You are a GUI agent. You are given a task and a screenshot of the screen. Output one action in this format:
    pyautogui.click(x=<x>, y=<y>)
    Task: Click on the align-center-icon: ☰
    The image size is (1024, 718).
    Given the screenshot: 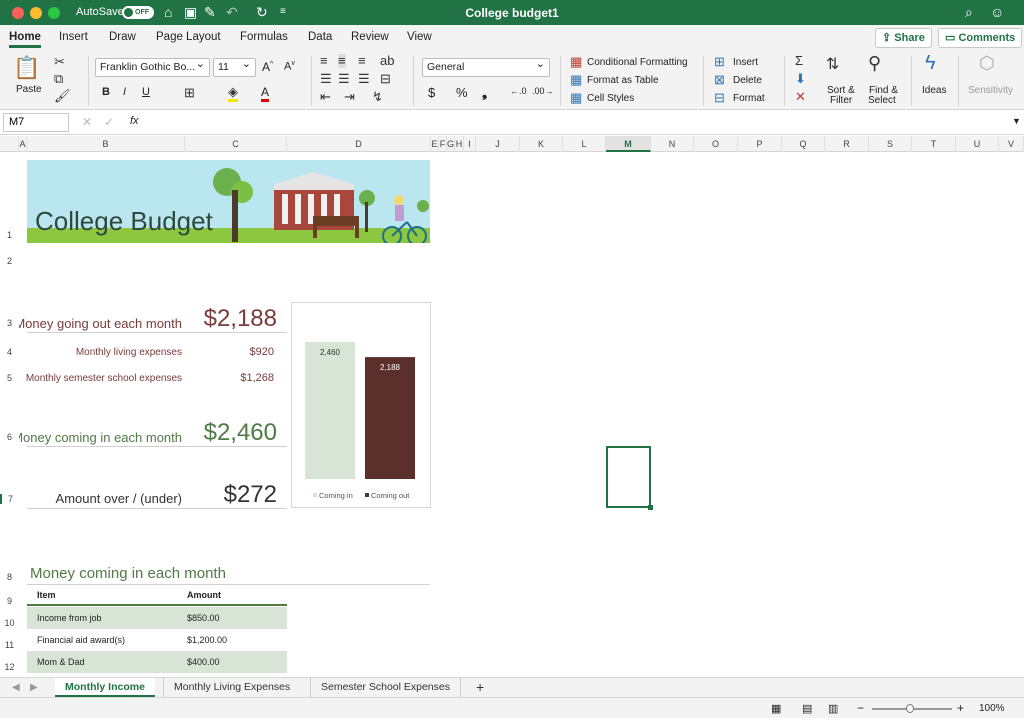 What is the action you would take?
    pyautogui.click(x=344, y=79)
    